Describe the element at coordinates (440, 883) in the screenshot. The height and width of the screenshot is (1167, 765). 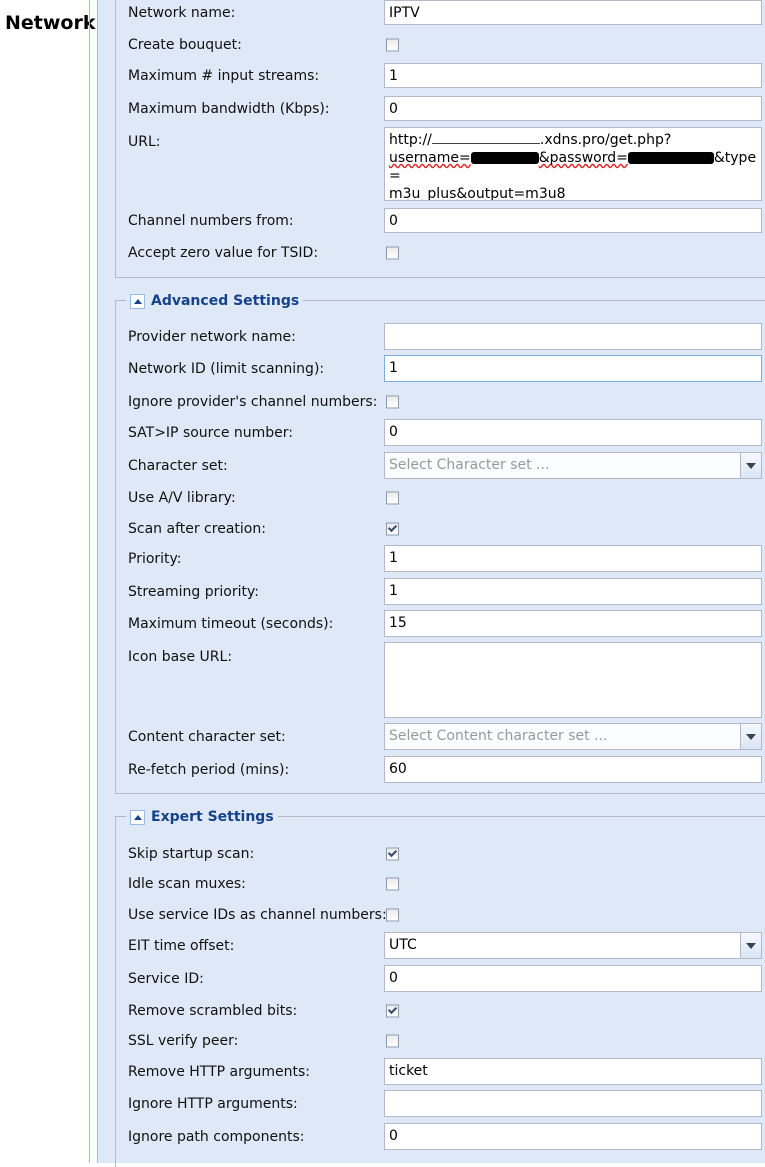
I see `row-idle-scan-muxes: Idle scan muxes:` at that location.